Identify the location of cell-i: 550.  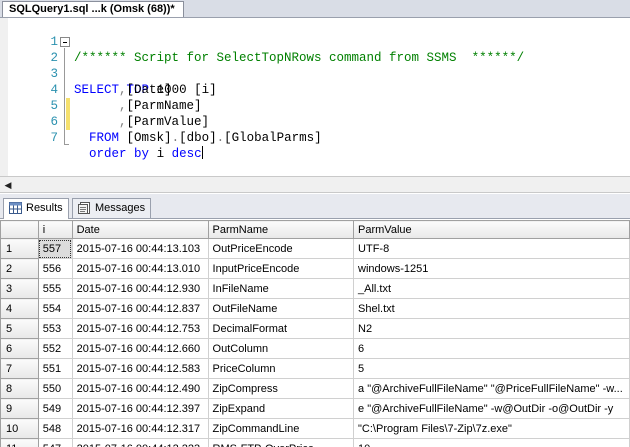
(55, 388).